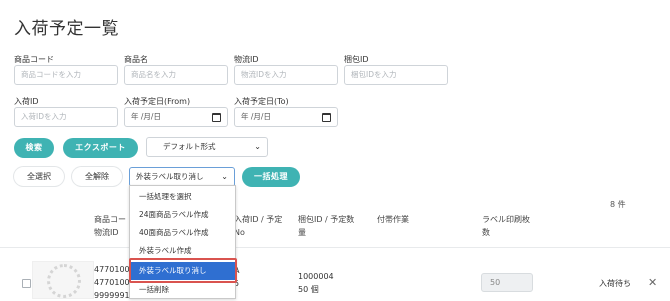 The width and height of the screenshot is (670, 301). What do you see at coordinates (182, 290) in the screenshot?
I see `dropdown-option: 一括削除` at bounding box center [182, 290].